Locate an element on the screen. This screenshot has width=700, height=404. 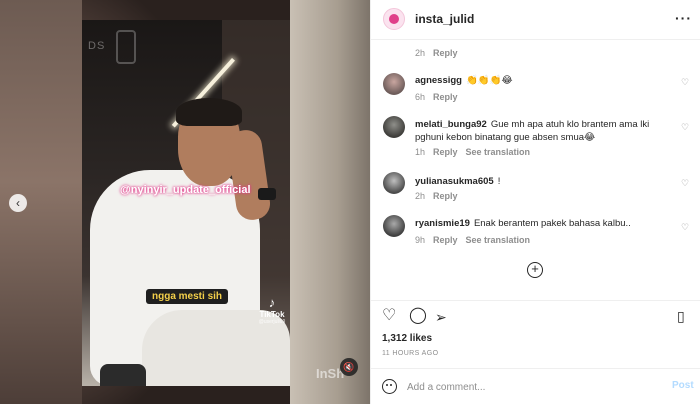
bookmark-icon: ▯ is located at coordinates (681, 316).